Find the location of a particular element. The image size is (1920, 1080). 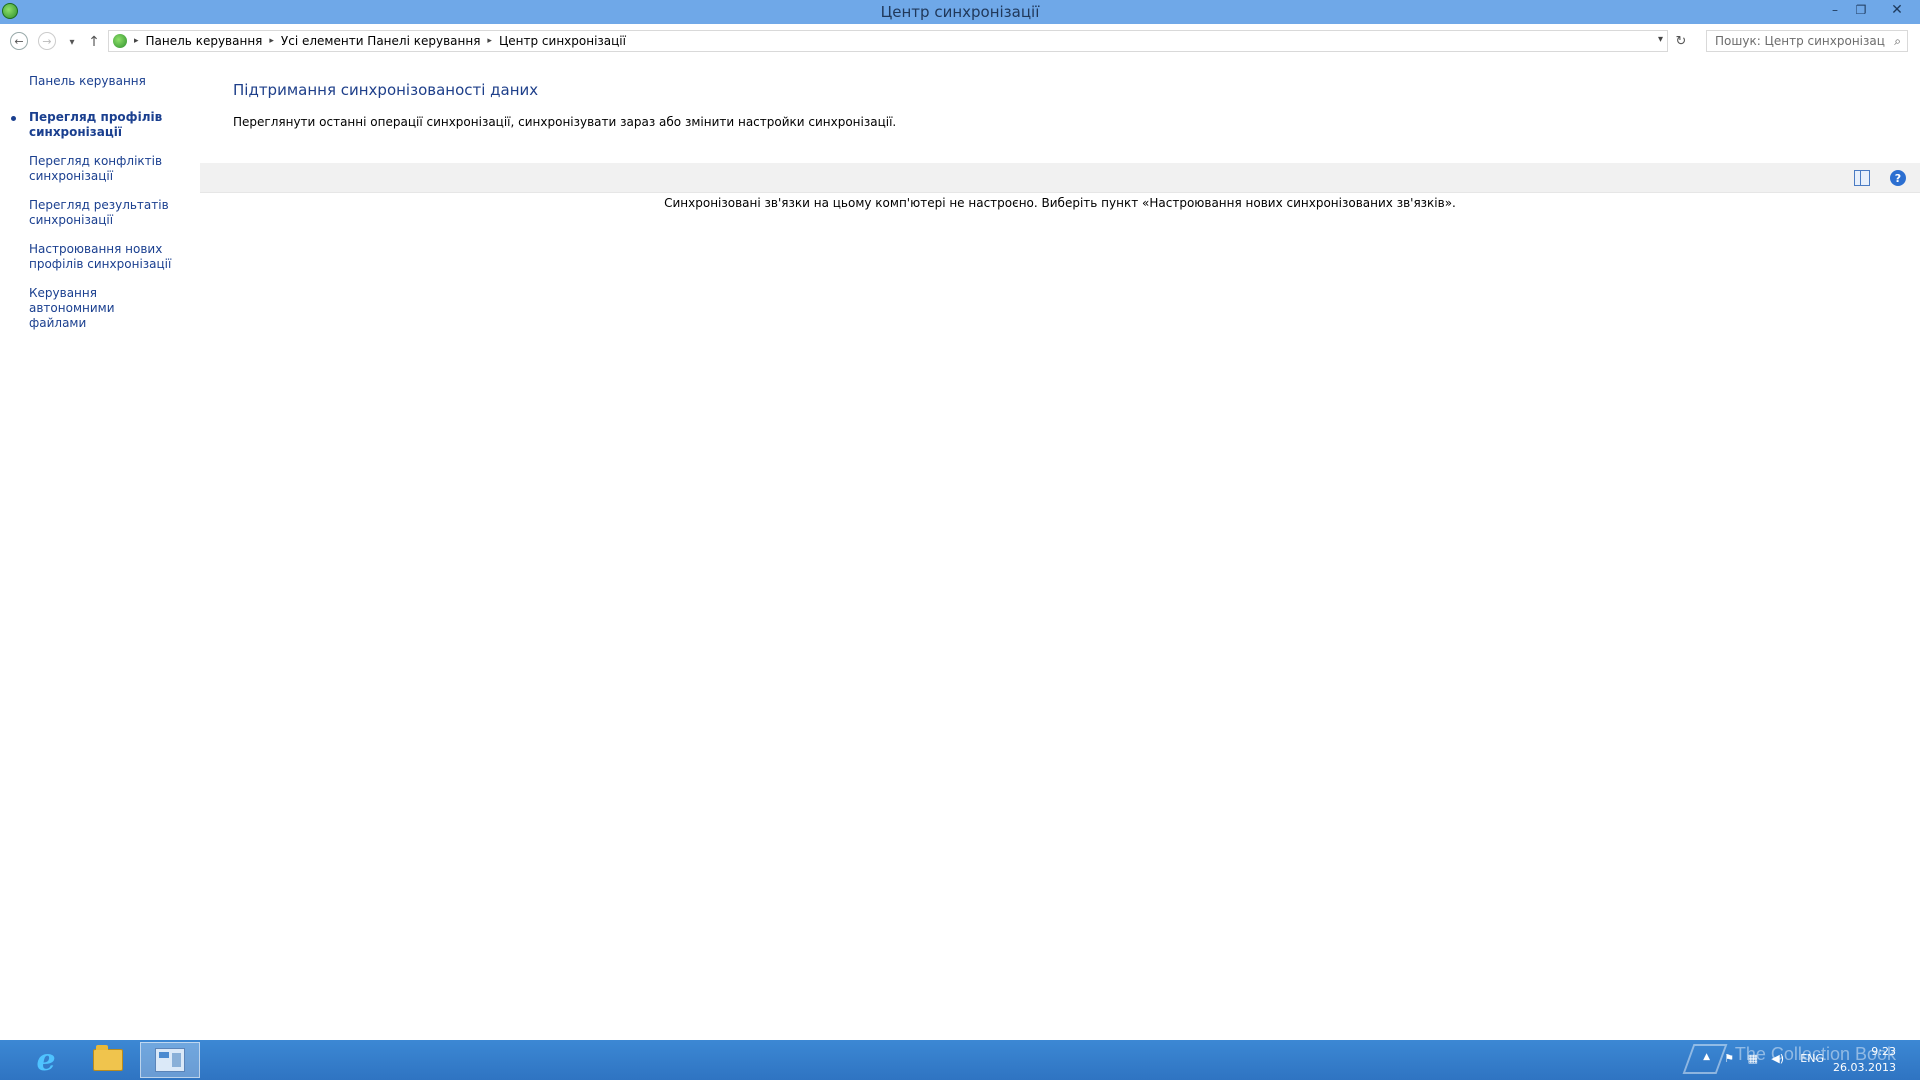

folder-icon is located at coordinates (108, 1058).